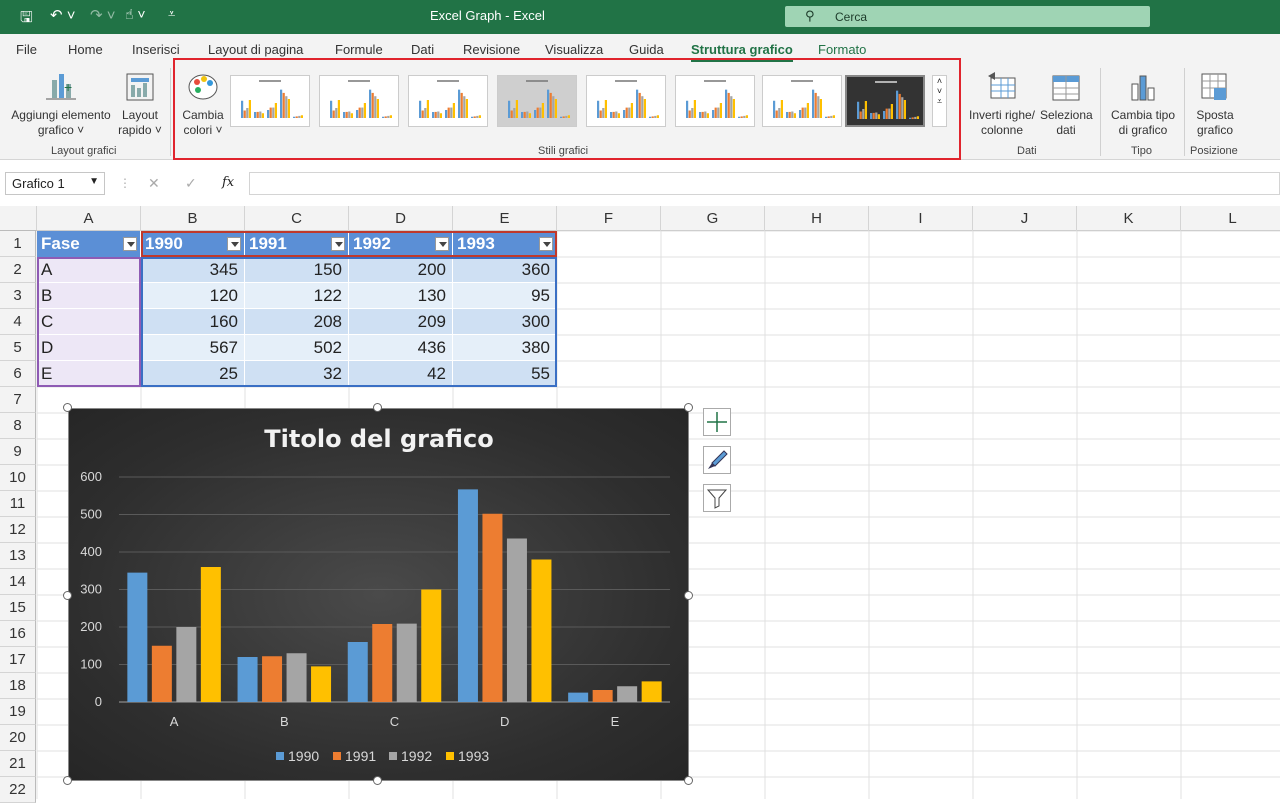 The width and height of the screenshot is (1280, 803). Describe the element at coordinates (1002, 115) in the screenshot. I see `switch-row-col-label-1: Inverti righe/` at that location.